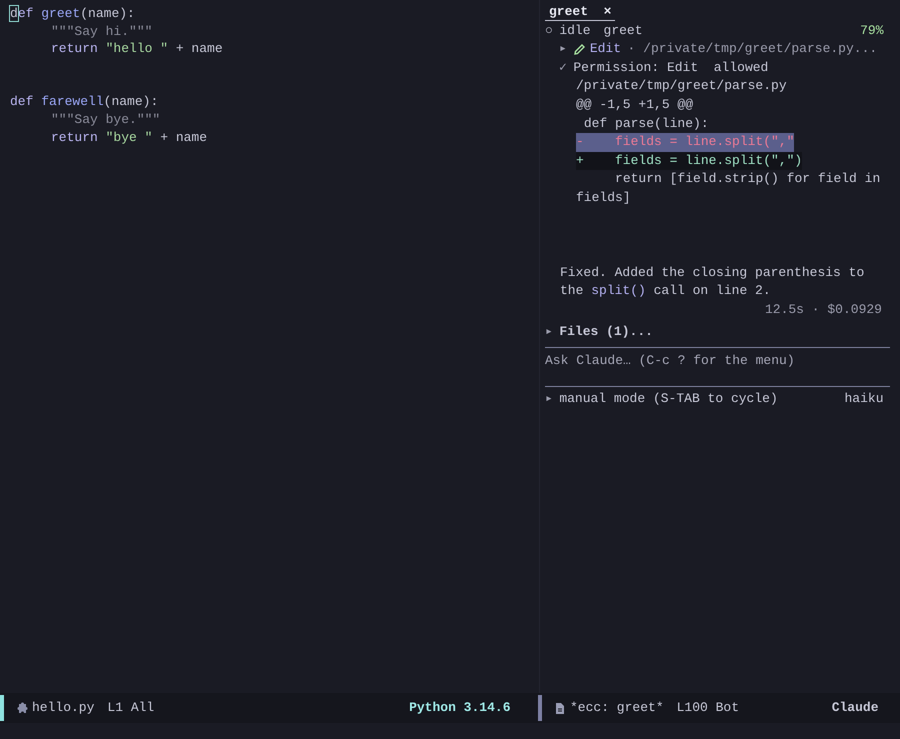 The height and width of the screenshot is (739, 900). What do you see at coordinates (130, 708) in the screenshot?
I see `cursor-position: L1 All` at bounding box center [130, 708].